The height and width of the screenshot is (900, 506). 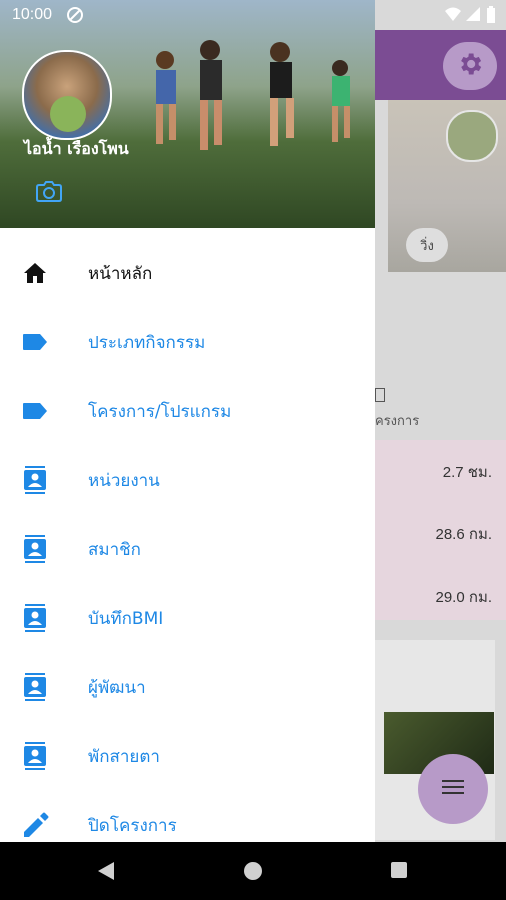 I want to click on menu-item-label: ปิดโครงการ, so click(x=132, y=826).